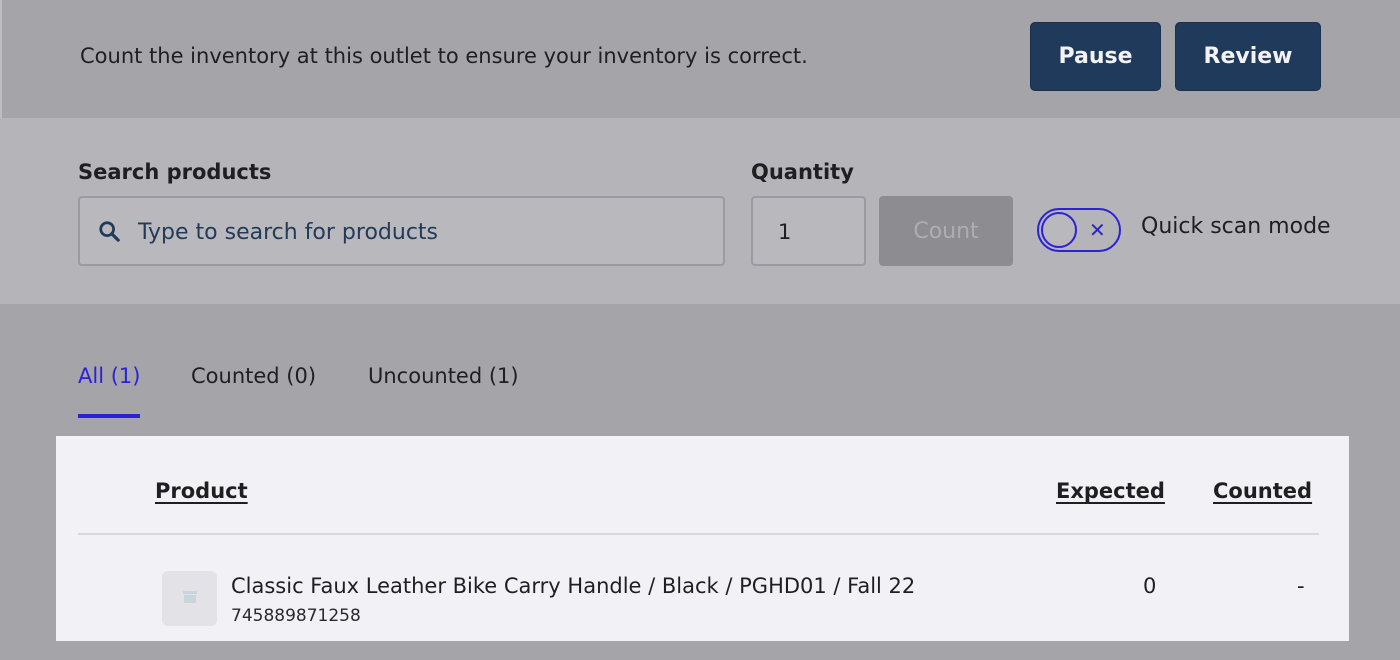 The image size is (1400, 660). Describe the element at coordinates (698, 534) in the screenshot. I see `table-divider` at that location.